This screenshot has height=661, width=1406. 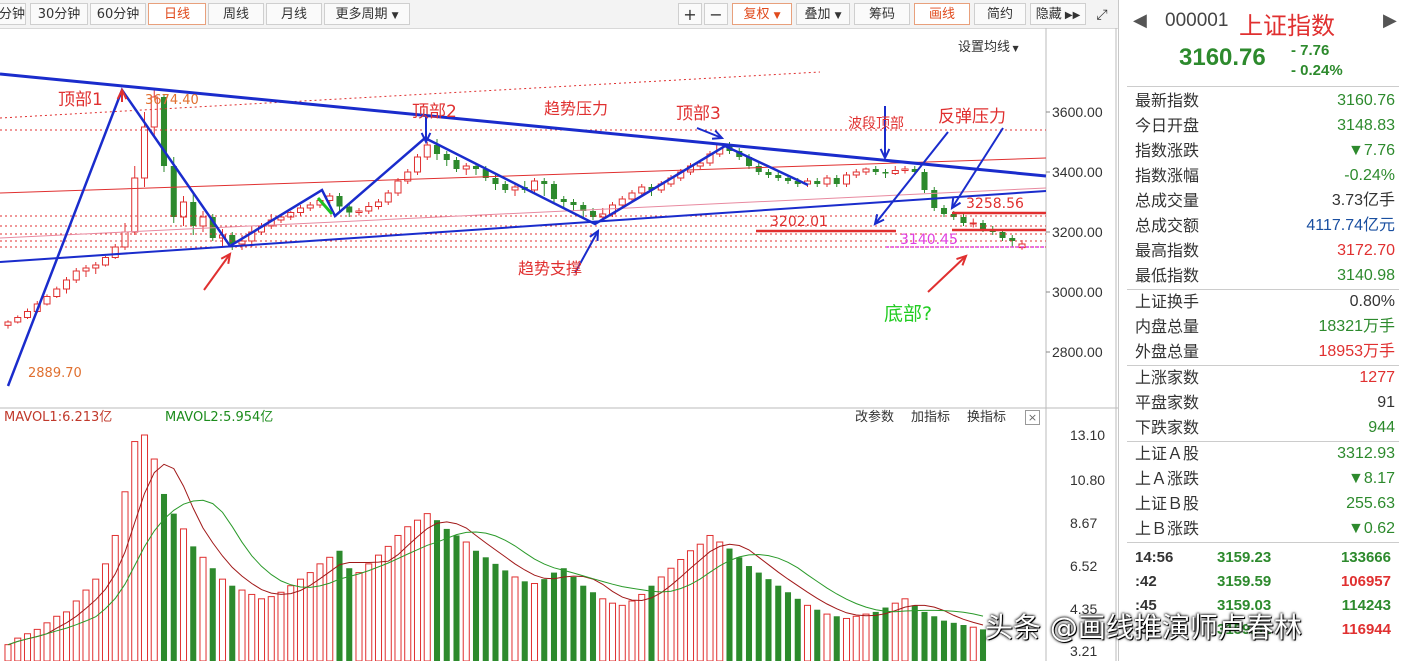 I want to click on stat-label: 下跌家数, so click(x=1167, y=427).